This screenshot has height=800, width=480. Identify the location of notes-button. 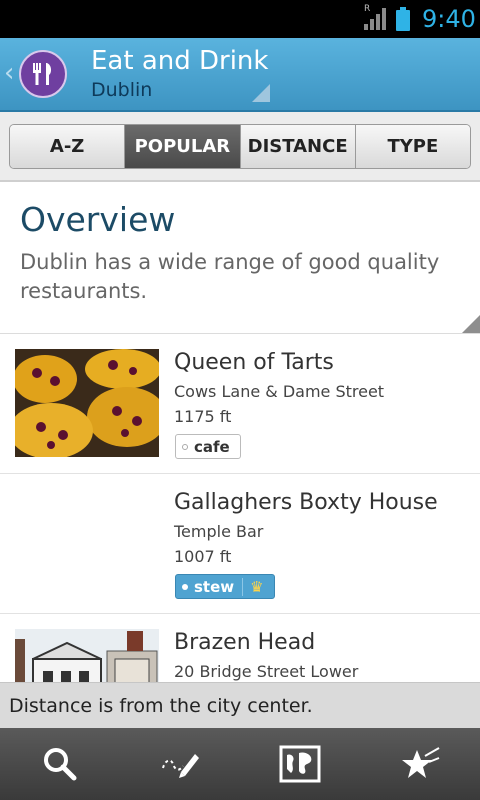
(180, 764).